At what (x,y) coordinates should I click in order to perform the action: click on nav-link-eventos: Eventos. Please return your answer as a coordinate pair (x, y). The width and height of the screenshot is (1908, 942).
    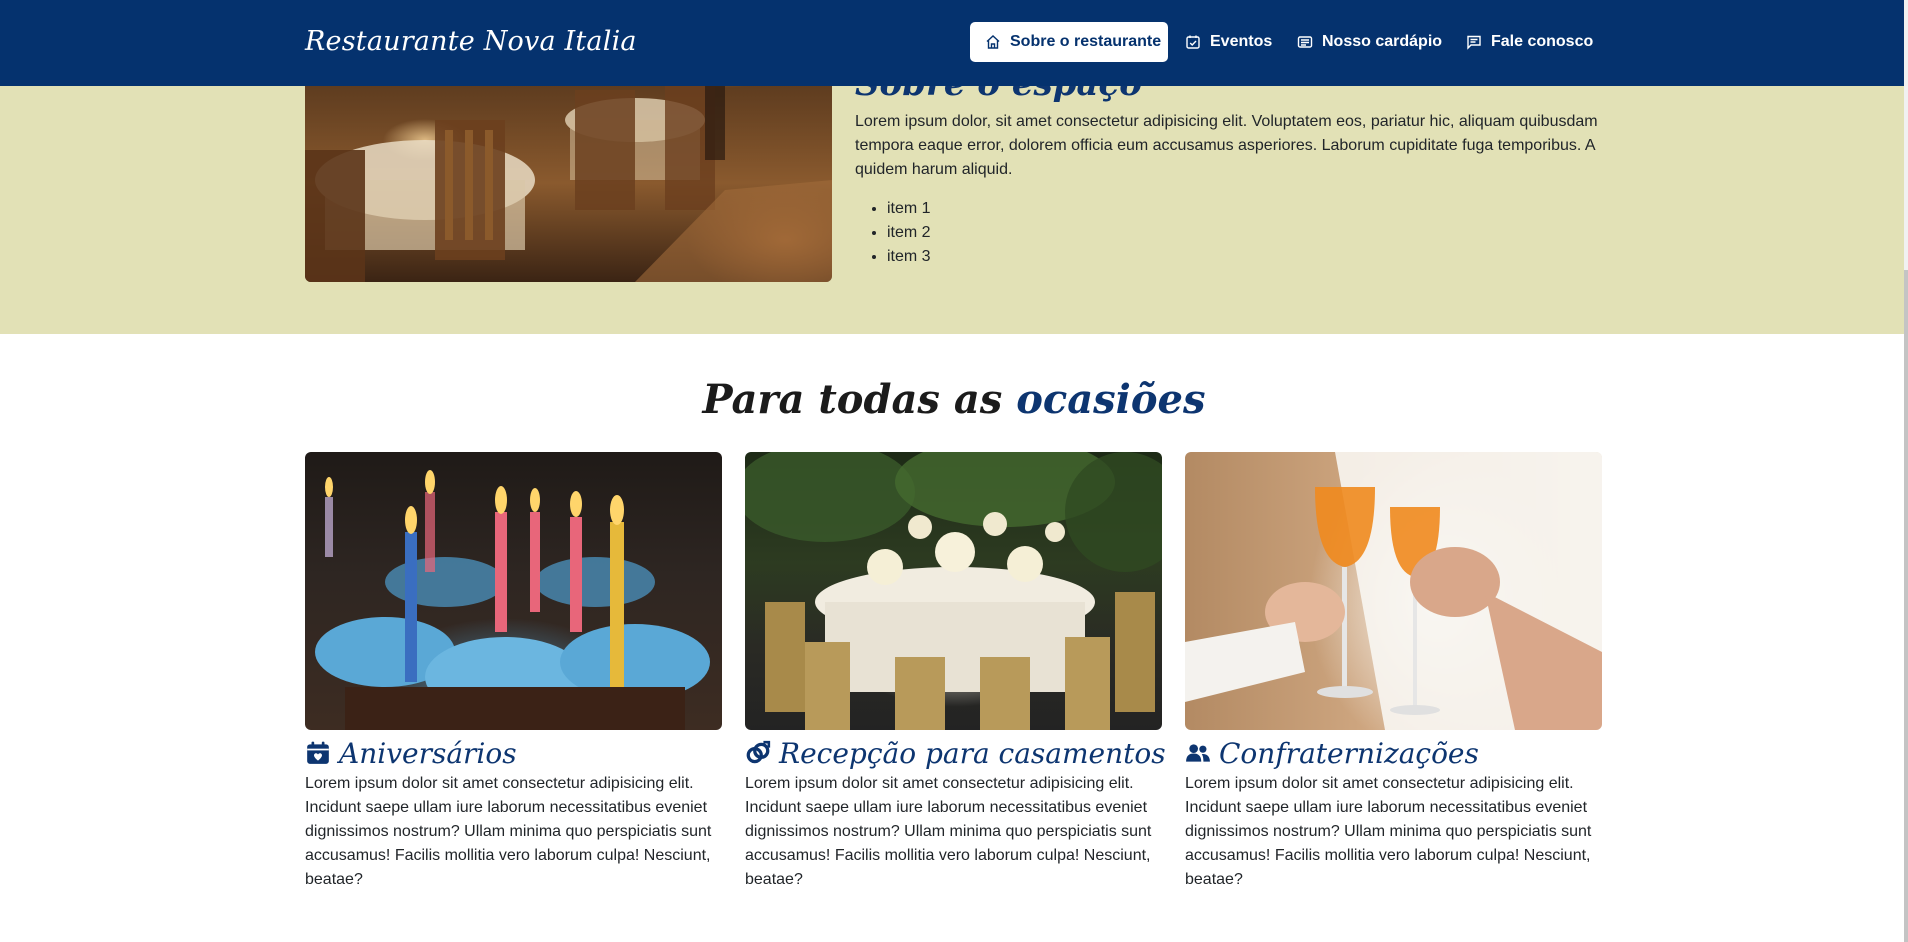
    Looking at the image, I should click on (1228, 42).